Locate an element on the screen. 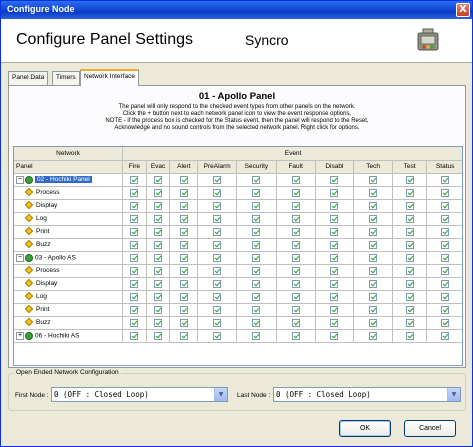 Image resolution: width=473 pixels, height=447 pixels. last-node-select: 0 (OFF : Closed Loop) ▼ is located at coordinates (367, 394).